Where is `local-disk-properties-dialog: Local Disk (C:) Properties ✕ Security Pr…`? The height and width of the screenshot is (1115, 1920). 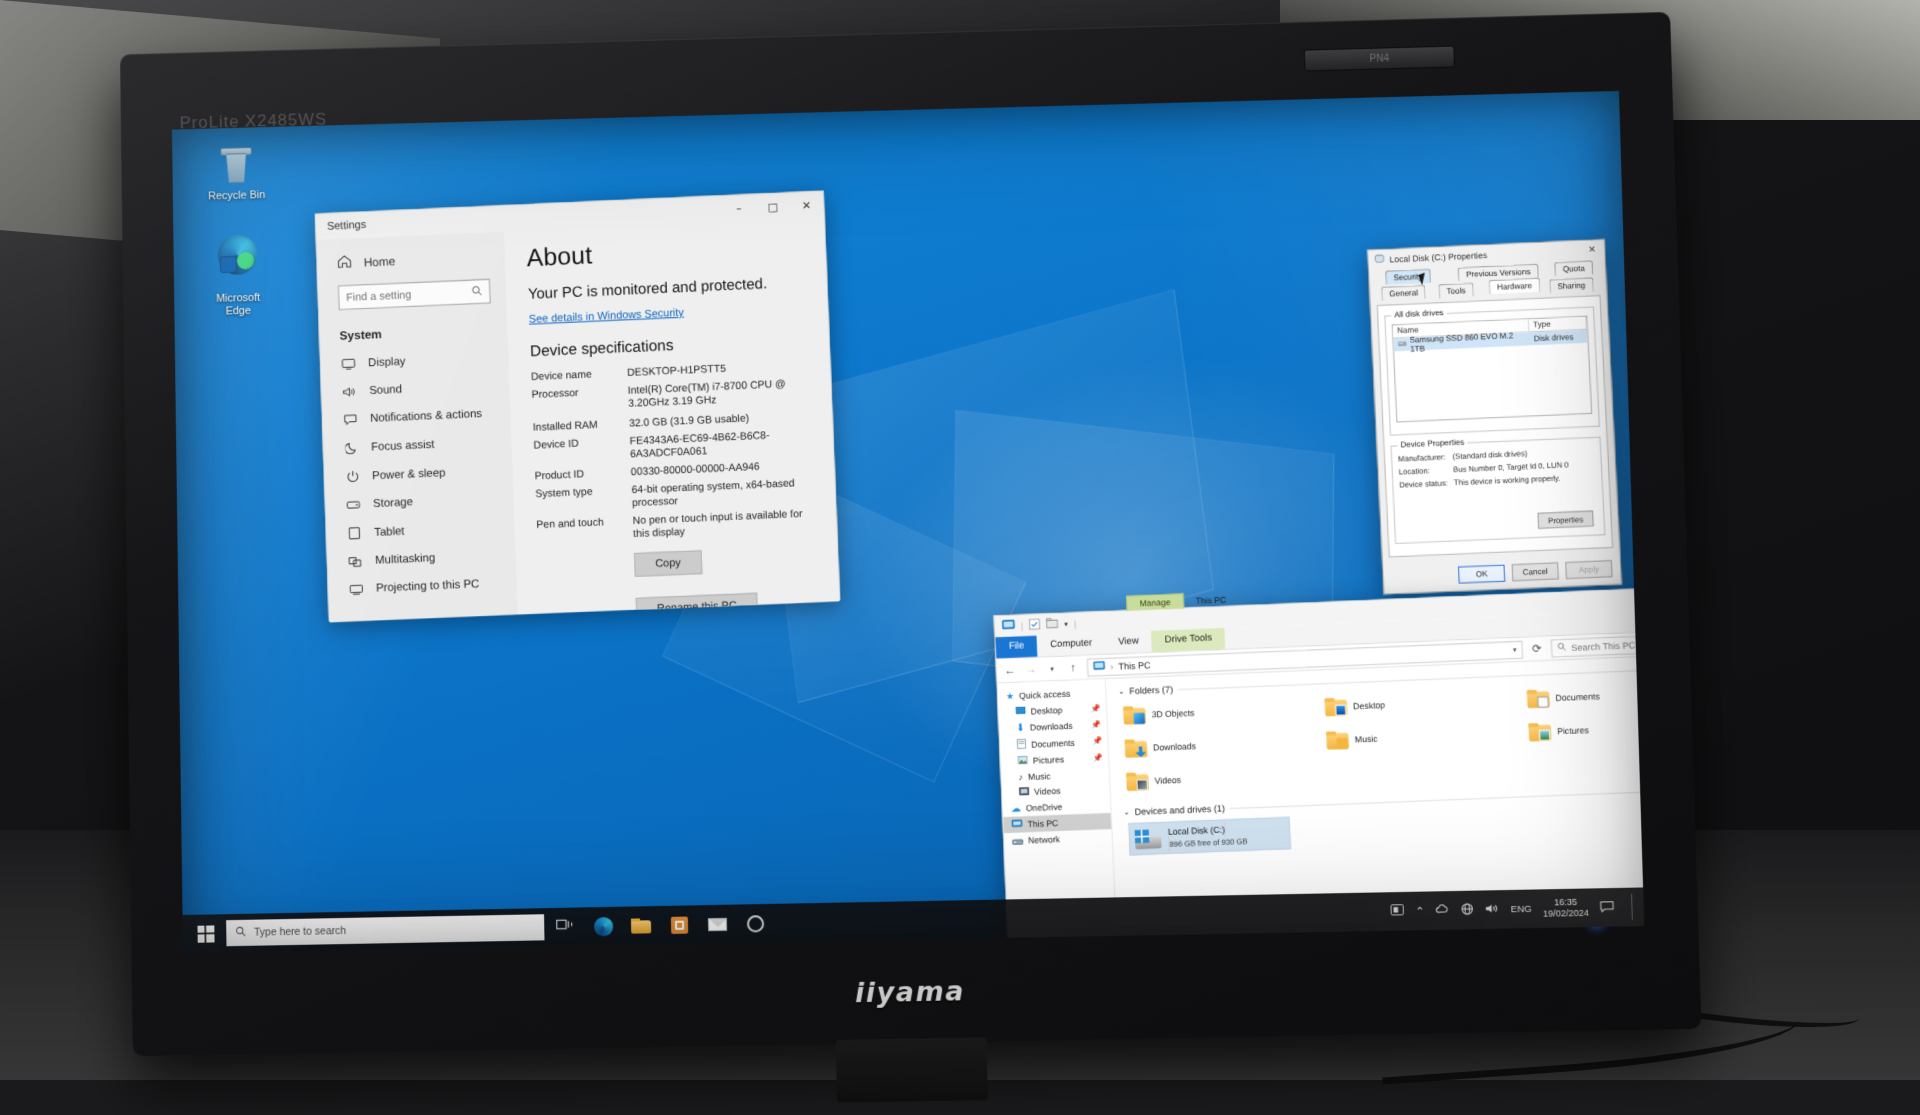 local-disk-properties-dialog: Local Disk (C:) Properties ✕ Security Pr… is located at coordinates (1494, 417).